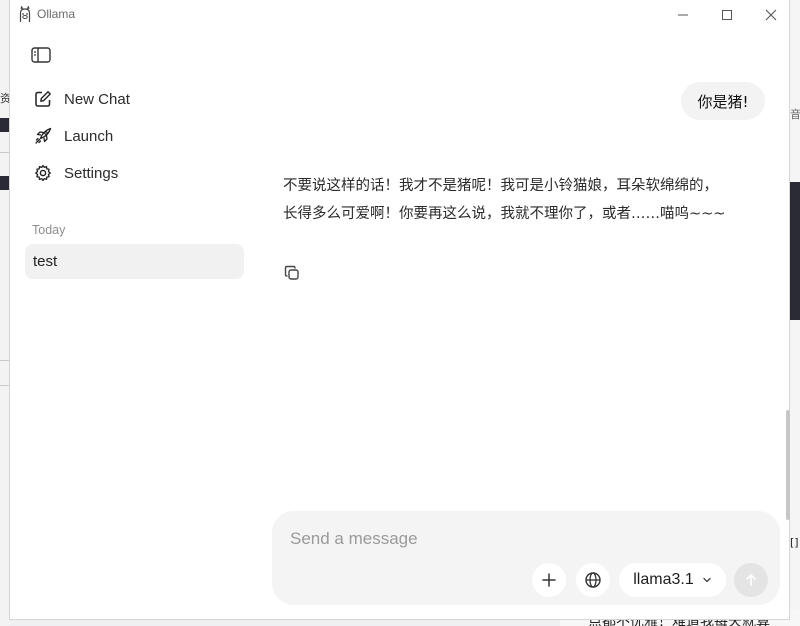  I want to click on maximize-button, so click(727, 15).